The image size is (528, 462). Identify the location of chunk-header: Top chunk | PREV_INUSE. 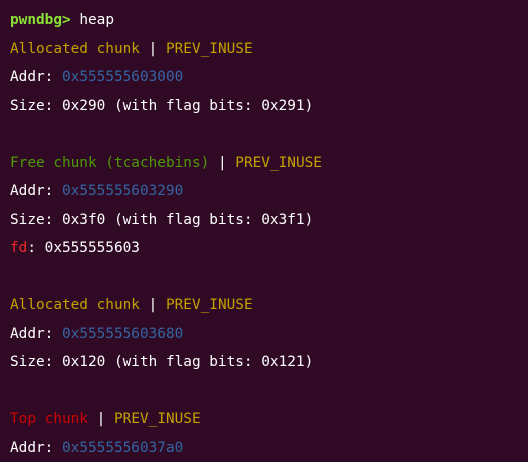
(269, 419).